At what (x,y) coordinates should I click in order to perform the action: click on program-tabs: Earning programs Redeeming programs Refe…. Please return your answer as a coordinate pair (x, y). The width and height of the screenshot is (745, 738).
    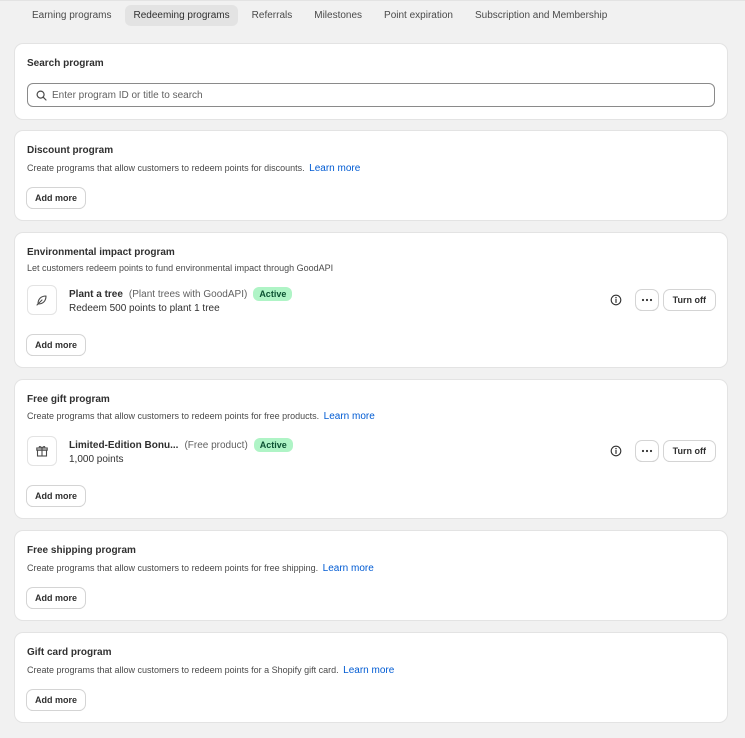
    Looking at the image, I should click on (319, 15).